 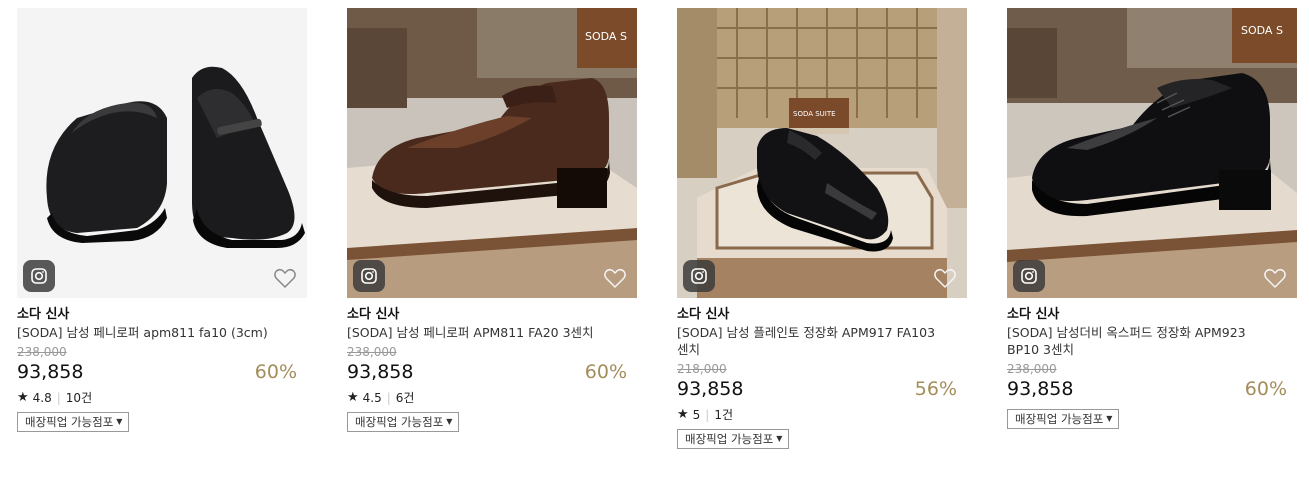 I want to click on product-photo: SODA SUITE, so click(x=822, y=153).